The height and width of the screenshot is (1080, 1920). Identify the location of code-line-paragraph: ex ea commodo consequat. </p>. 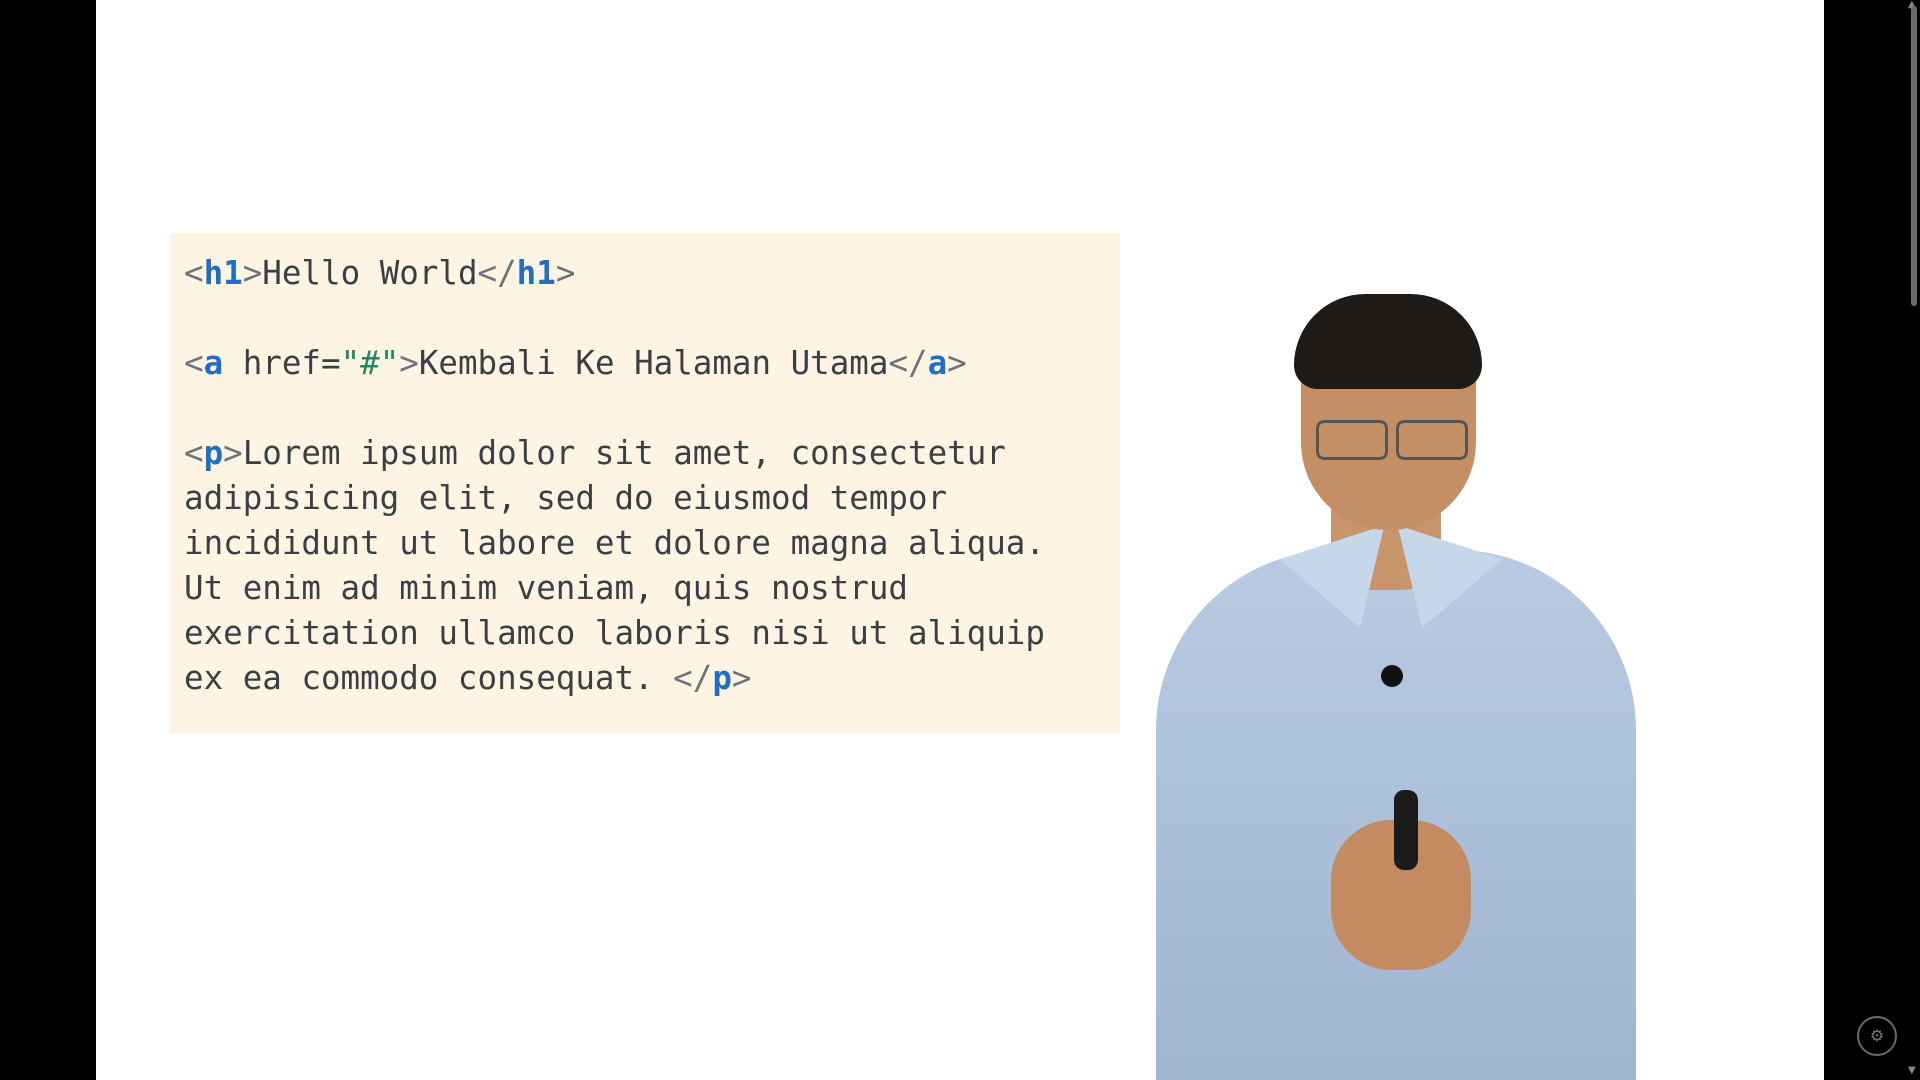
(645, 678).